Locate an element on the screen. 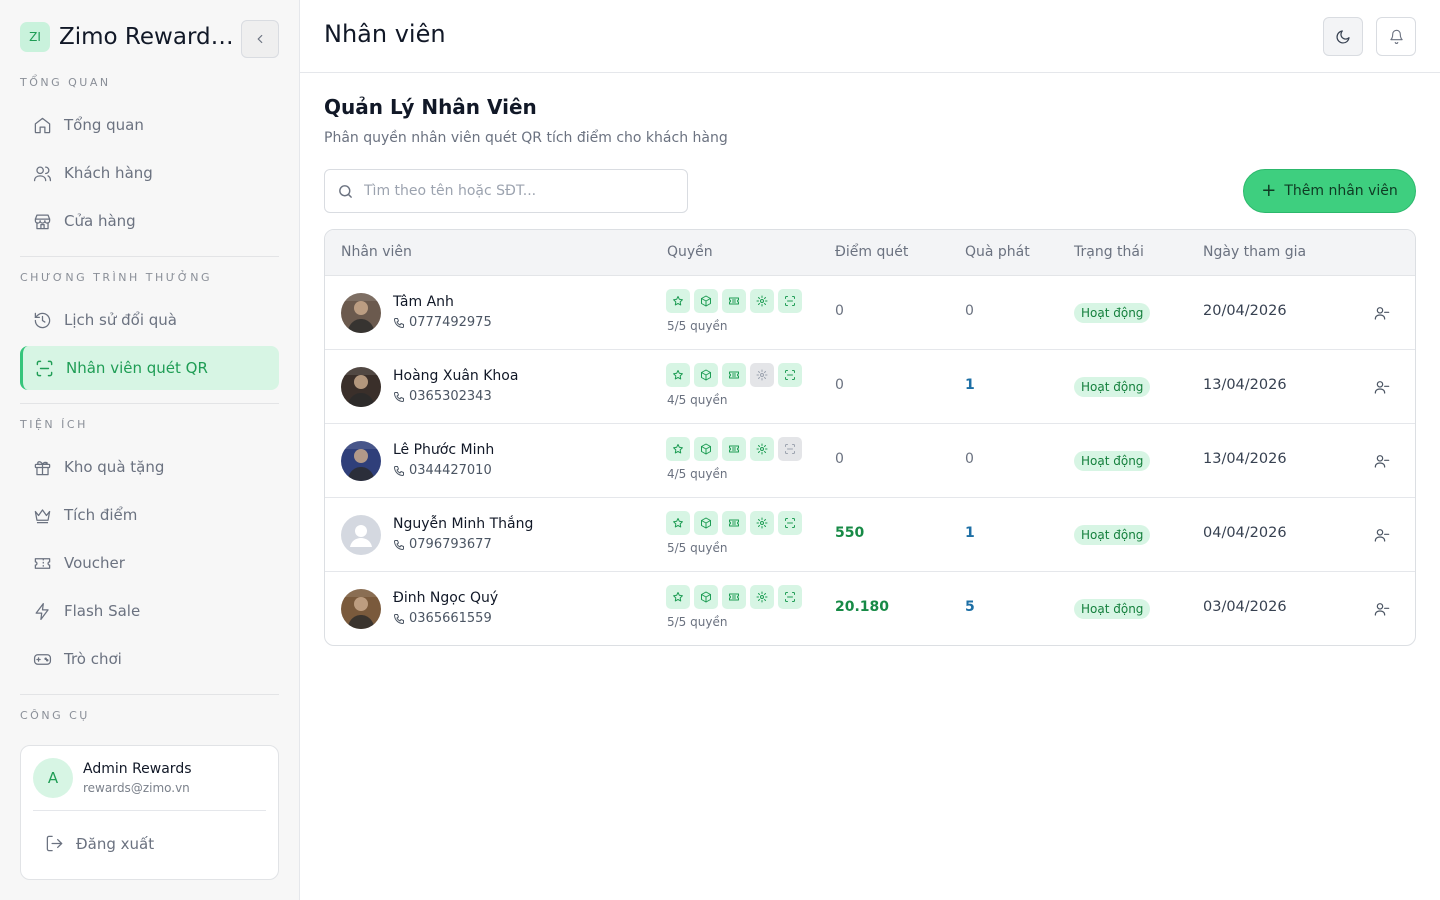 This screenshot has width=1440, height=900. sidebar-item-redeem-history: Lịch sử đổi quà is located at coordinates (149, 320).